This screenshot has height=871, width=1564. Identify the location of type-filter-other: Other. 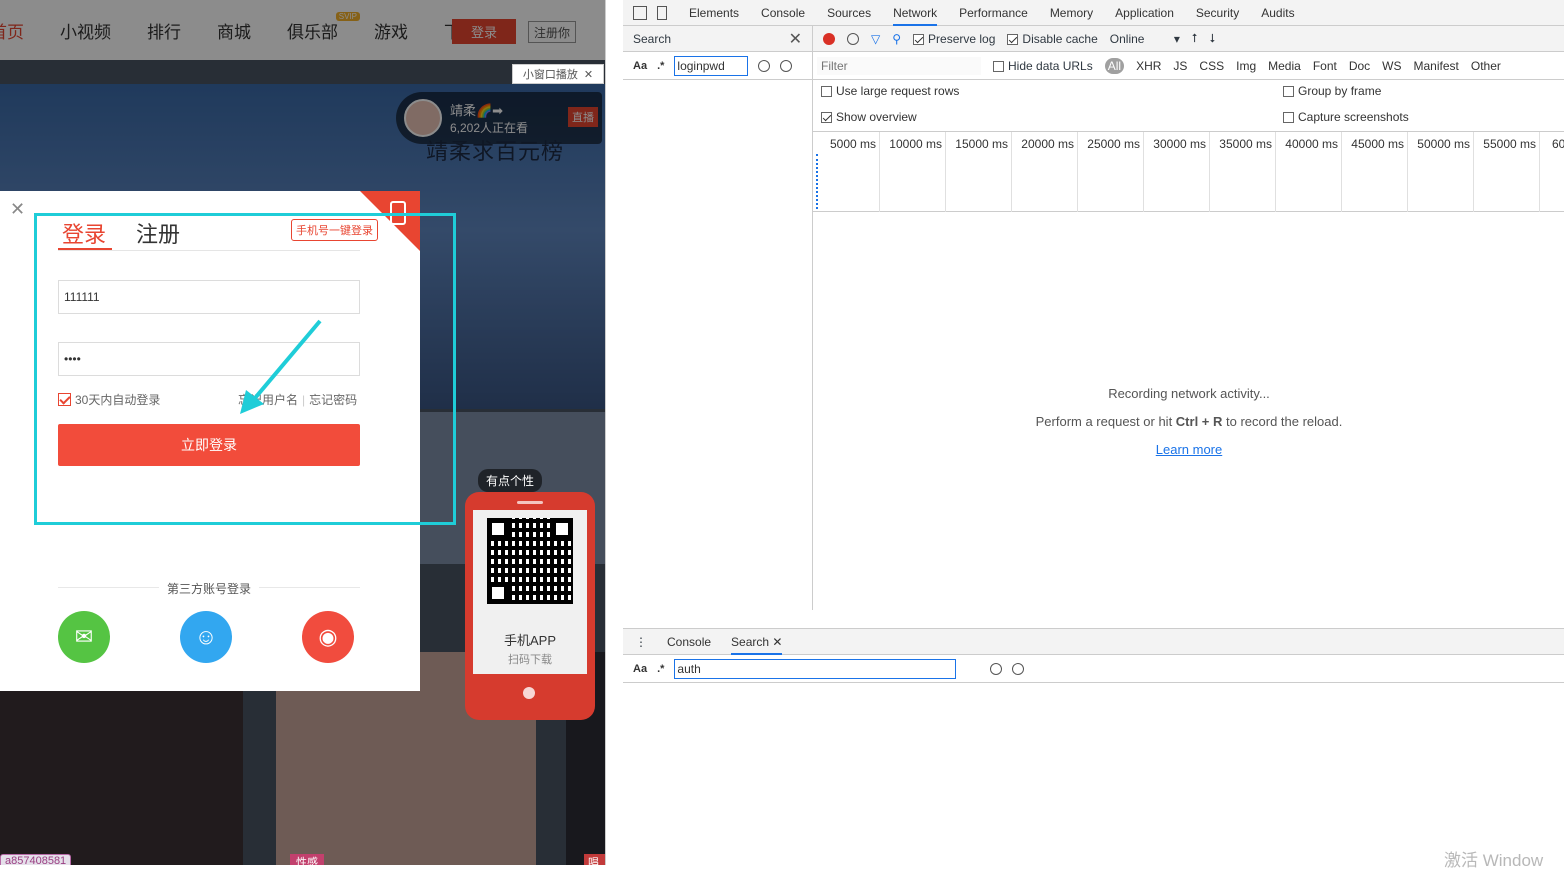
(1486, 66).